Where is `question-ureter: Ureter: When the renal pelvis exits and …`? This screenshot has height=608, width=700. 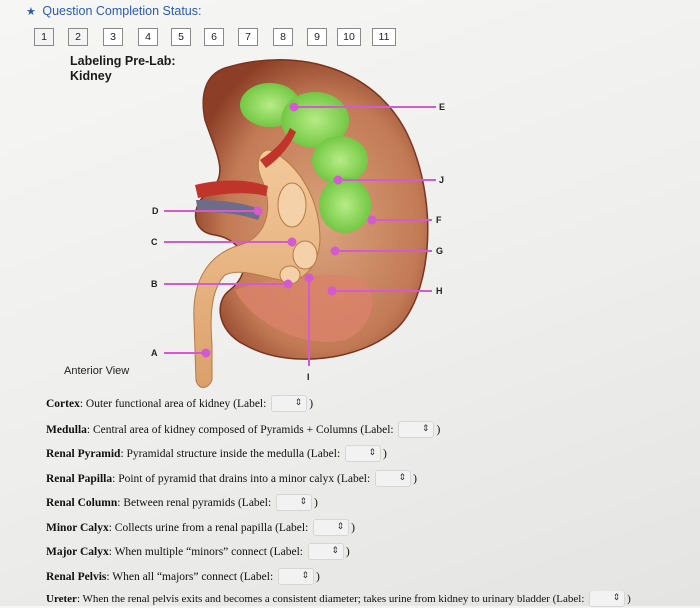 question-ureter: Ureter: When the renal pelvis exits and … is located at coordinates (373, 599).